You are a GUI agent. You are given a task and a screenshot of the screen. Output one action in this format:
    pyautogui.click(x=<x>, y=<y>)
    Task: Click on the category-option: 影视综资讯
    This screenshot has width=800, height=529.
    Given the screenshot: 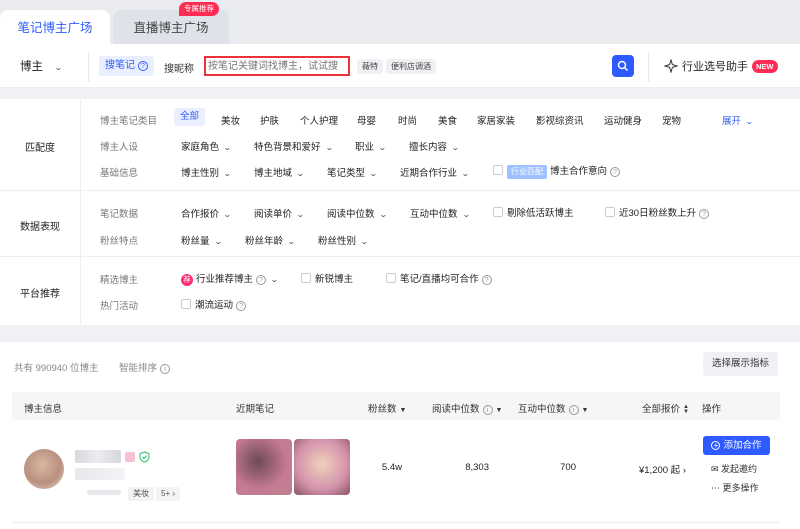 What is the action you would take?
    pyautogui.click(x=560, y=120)
    